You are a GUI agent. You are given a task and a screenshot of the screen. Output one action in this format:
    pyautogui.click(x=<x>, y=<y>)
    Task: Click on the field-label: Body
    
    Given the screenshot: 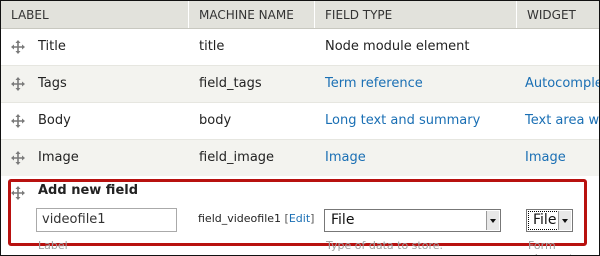 What is the action you would take?
    pyautogui.click(x=54, y=120)
    